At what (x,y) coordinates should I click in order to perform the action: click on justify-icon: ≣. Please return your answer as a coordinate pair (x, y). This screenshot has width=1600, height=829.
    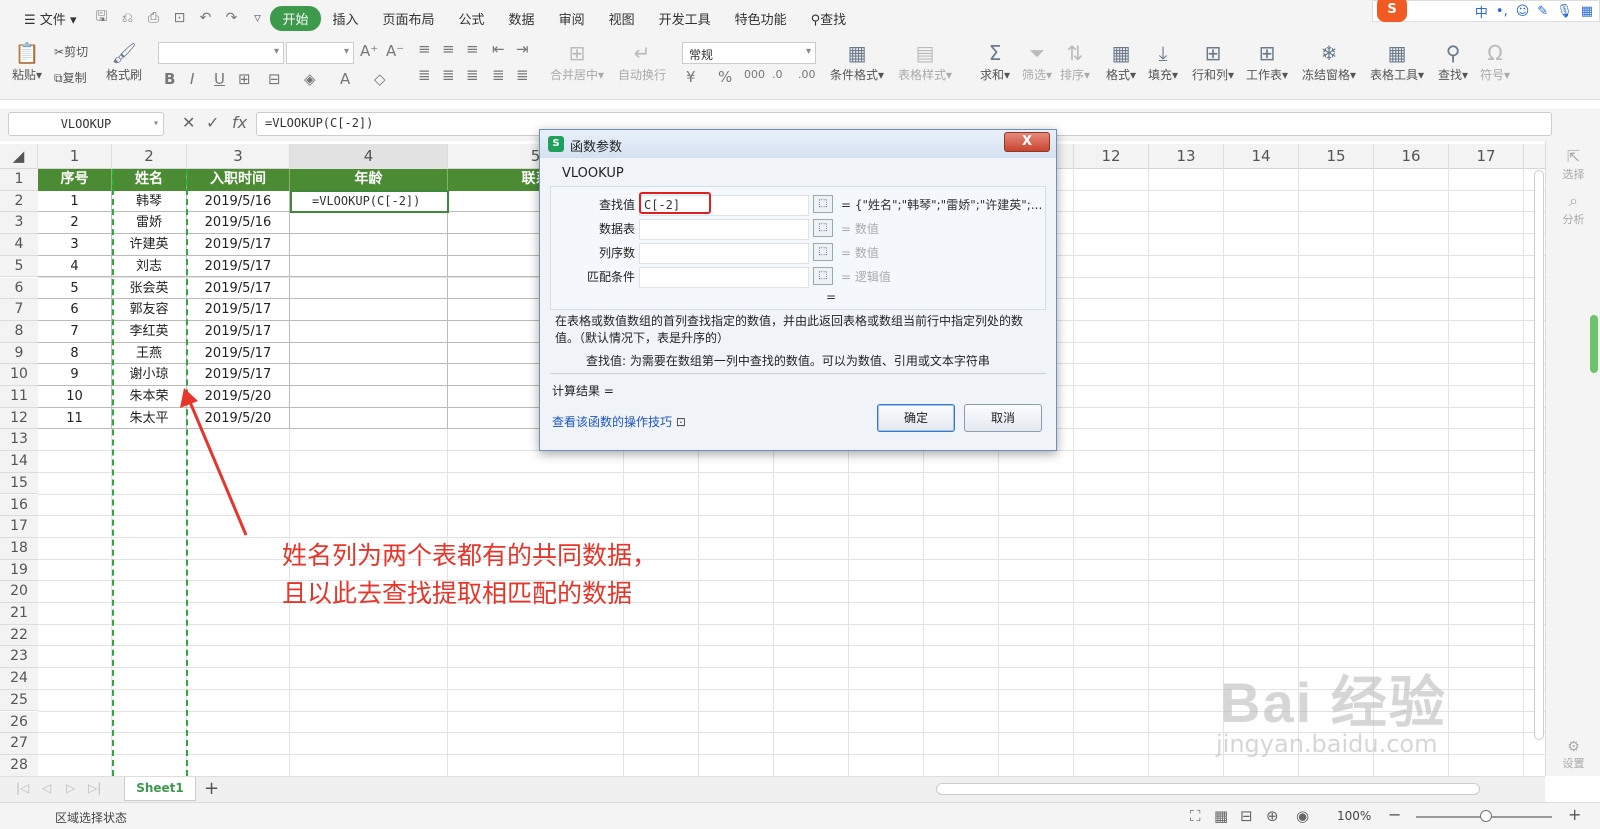
    Looking at the image, I should click on (498, 75).